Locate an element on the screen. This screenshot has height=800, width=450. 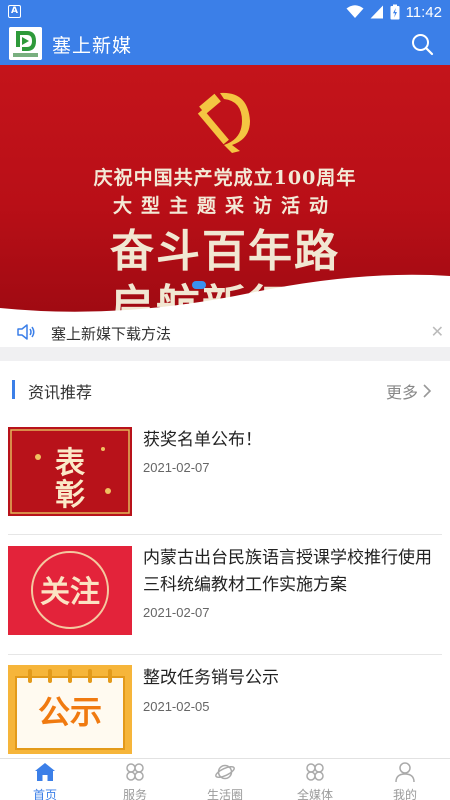
home-icon is located at coordinates (45, 772).